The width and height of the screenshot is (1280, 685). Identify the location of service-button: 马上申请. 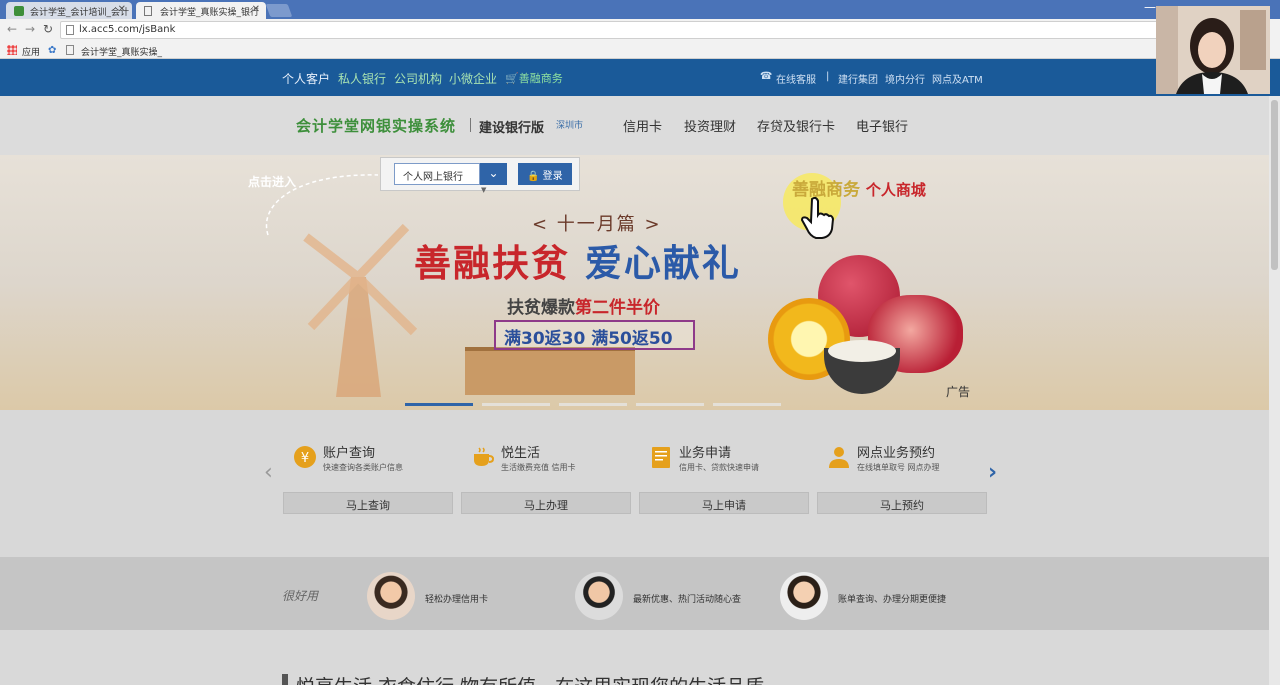
(724, 503).